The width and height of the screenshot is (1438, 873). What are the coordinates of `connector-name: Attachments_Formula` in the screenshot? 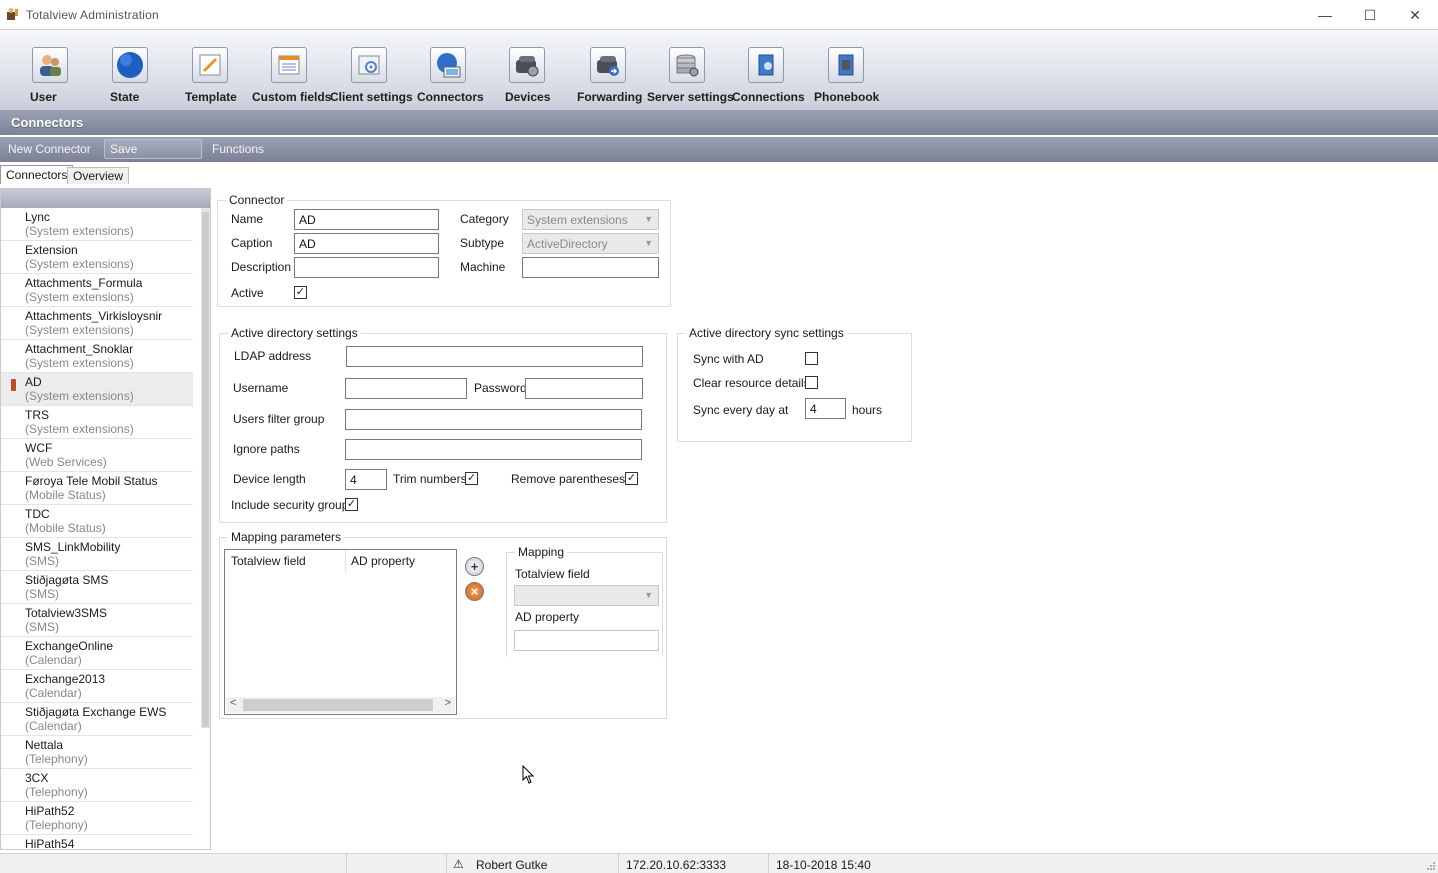 It's located at (84, 283).